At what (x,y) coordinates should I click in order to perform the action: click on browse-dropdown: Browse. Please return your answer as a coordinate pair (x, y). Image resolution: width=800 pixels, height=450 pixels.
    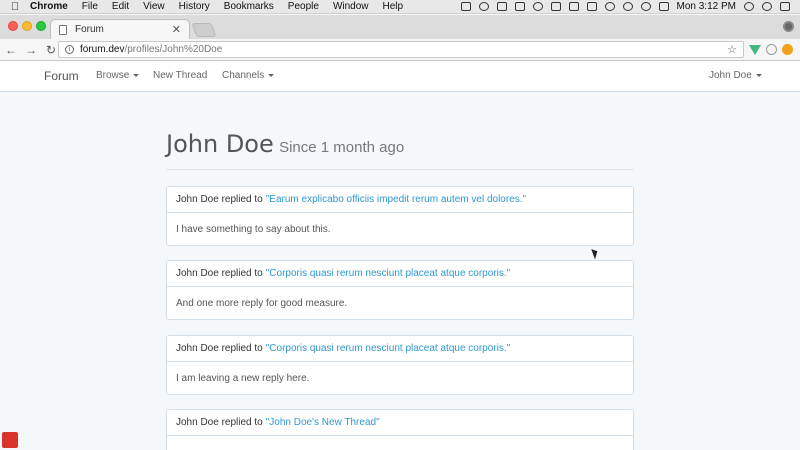
    Looking at the image, I should click on (118, 75).